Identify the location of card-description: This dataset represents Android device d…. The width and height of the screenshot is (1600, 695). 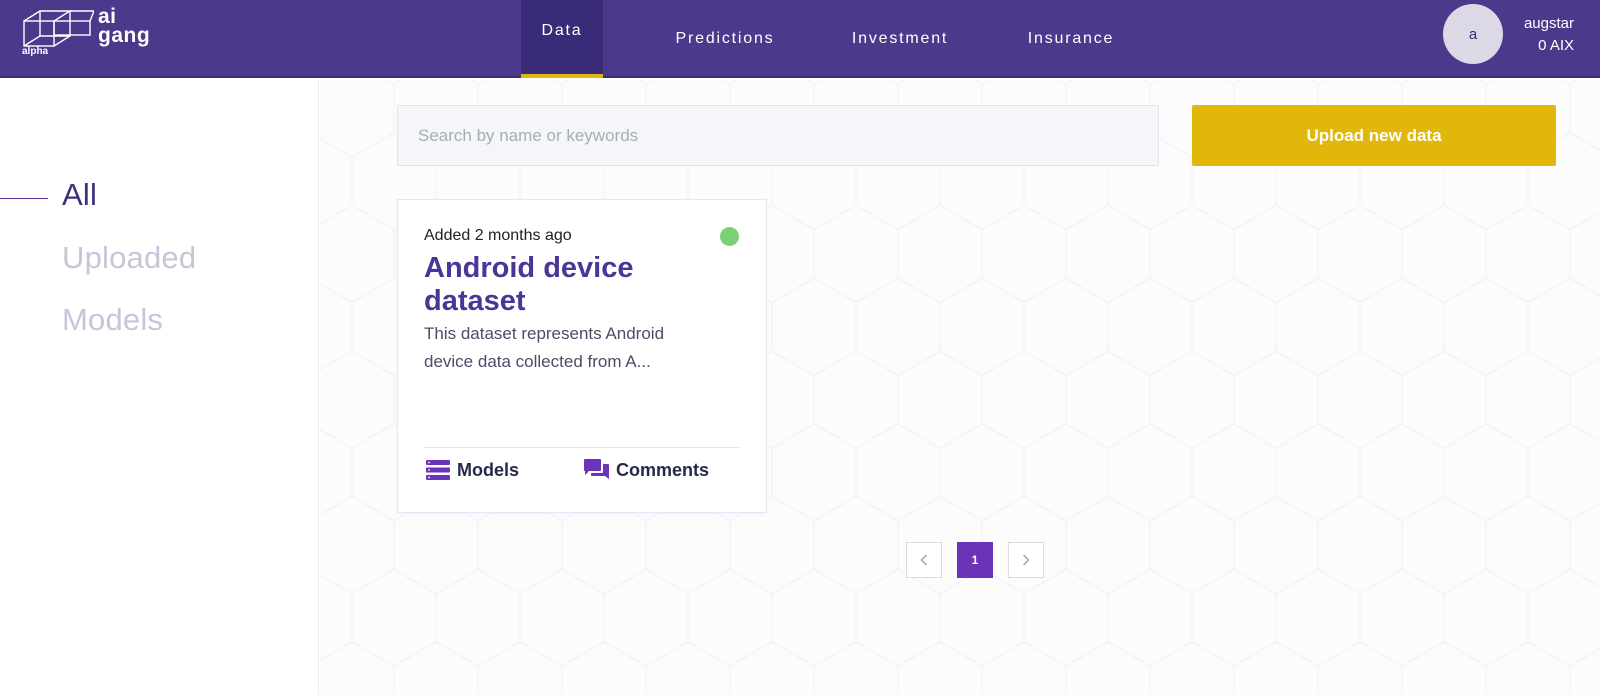
(544, 347).